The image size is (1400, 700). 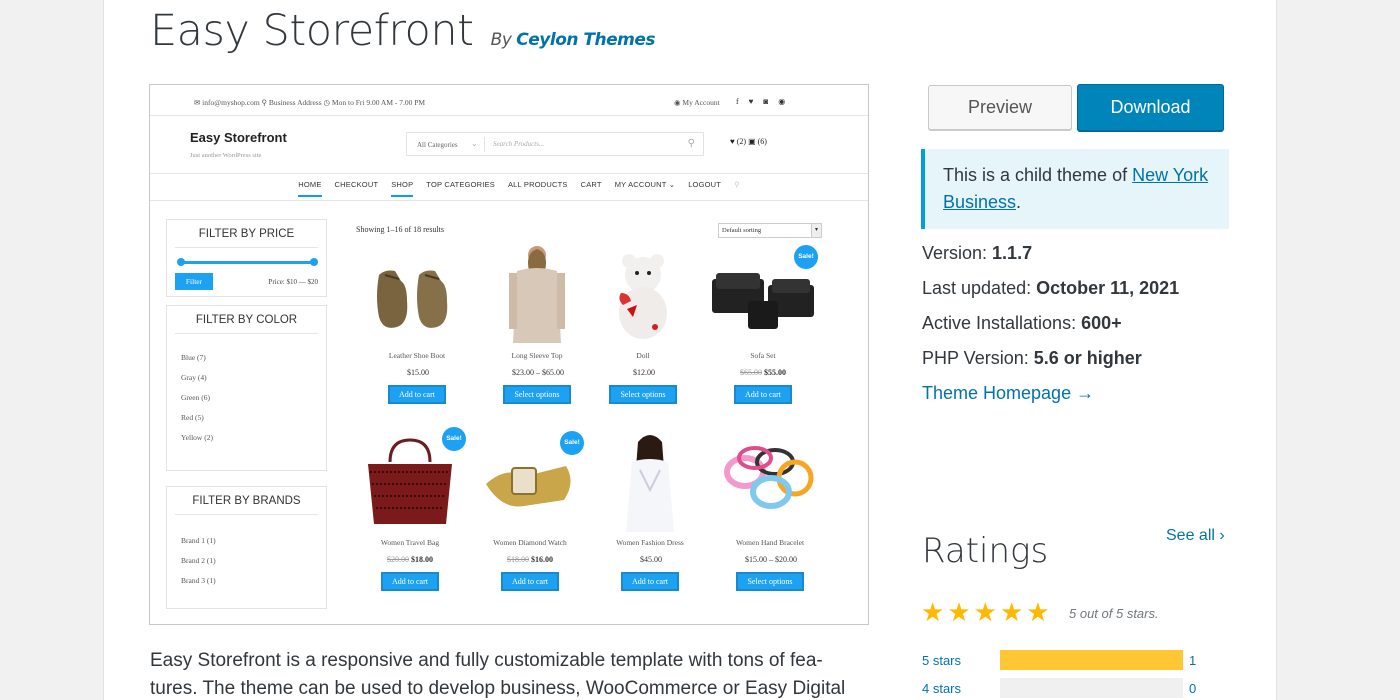 I want to click on facebook-icon: f, so click(x=737, y=101).